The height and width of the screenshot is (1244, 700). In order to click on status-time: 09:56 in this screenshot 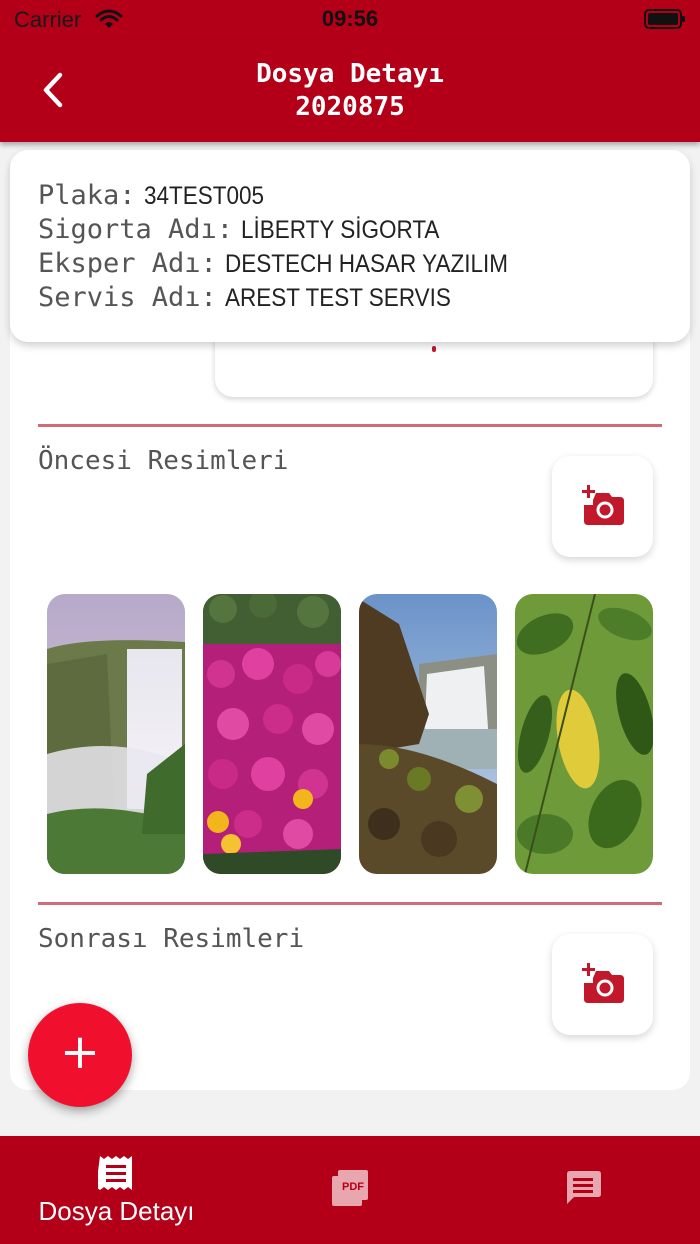, I will do `click(350, 18)`.